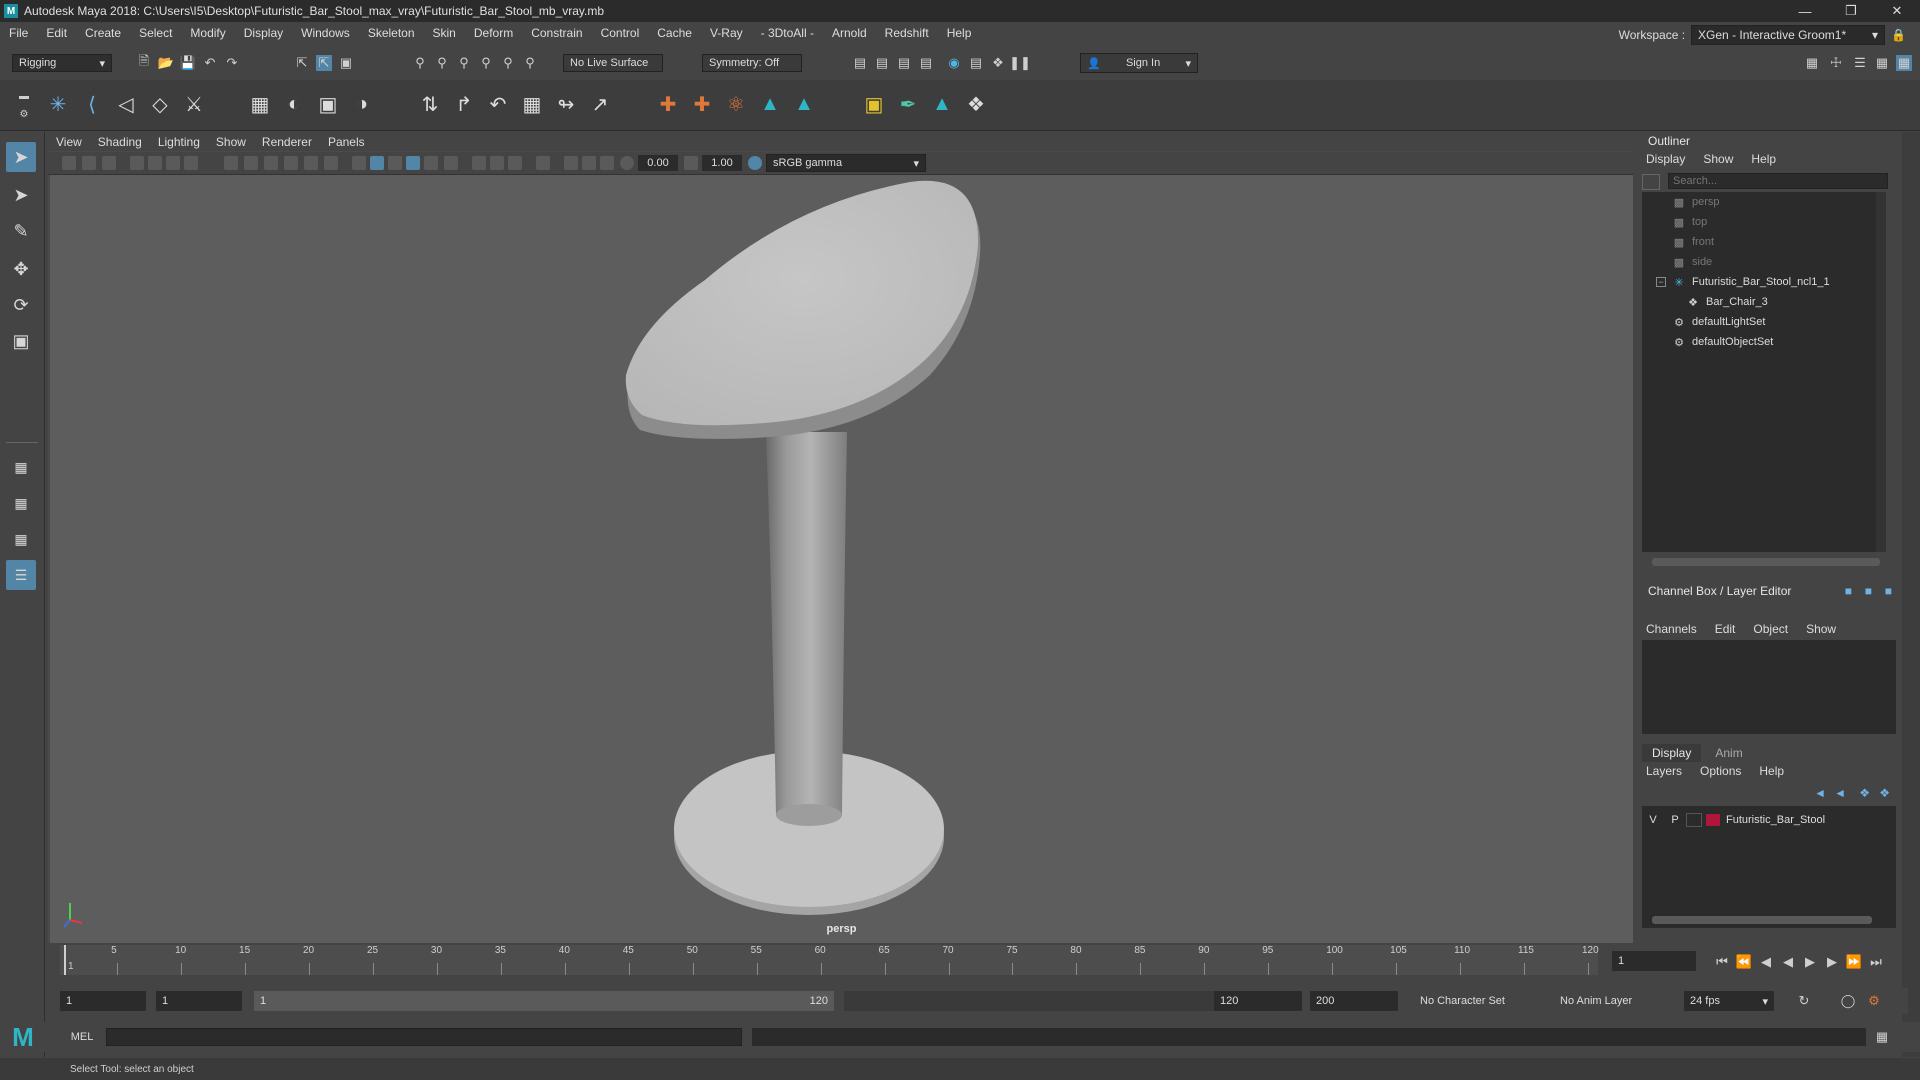  What do you see at coordinates (1672, 629) in the screenshot?
I see `channel-menu-channels: Channels` at bounding box center [1672, 629].